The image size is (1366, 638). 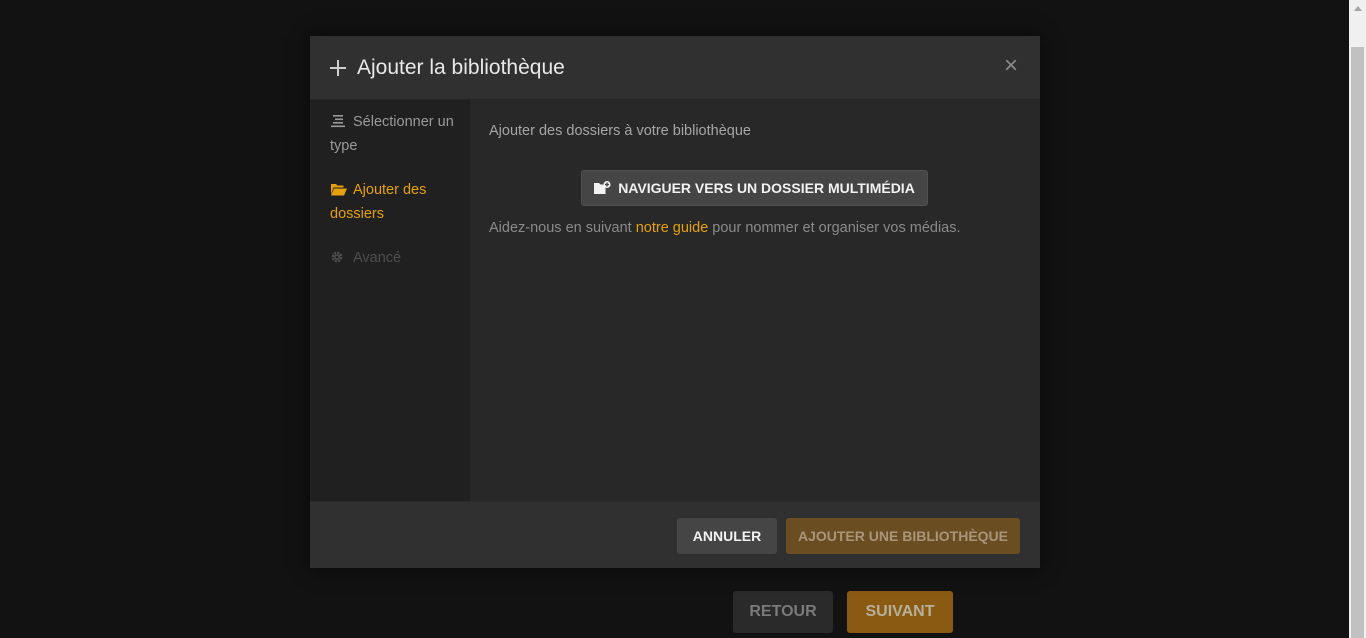 I want to click on dialog-header: Ajouter la bibliothèque ×, so click(x=675, y=68).